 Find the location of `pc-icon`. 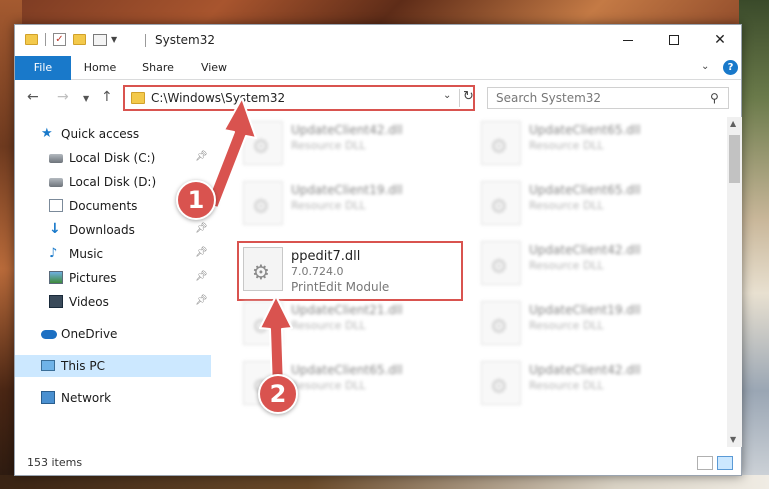

pc-icon is located at coordinates (48, 365).